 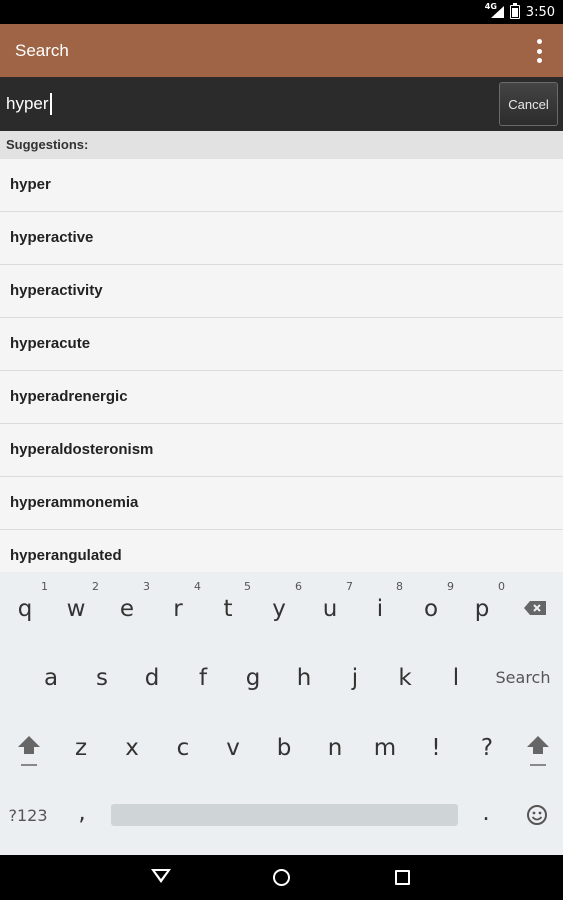 What do you see at coordinates (27, 103) in the screenshot?
I see `search-query-text: hyper` at bounding box center [27, 103].